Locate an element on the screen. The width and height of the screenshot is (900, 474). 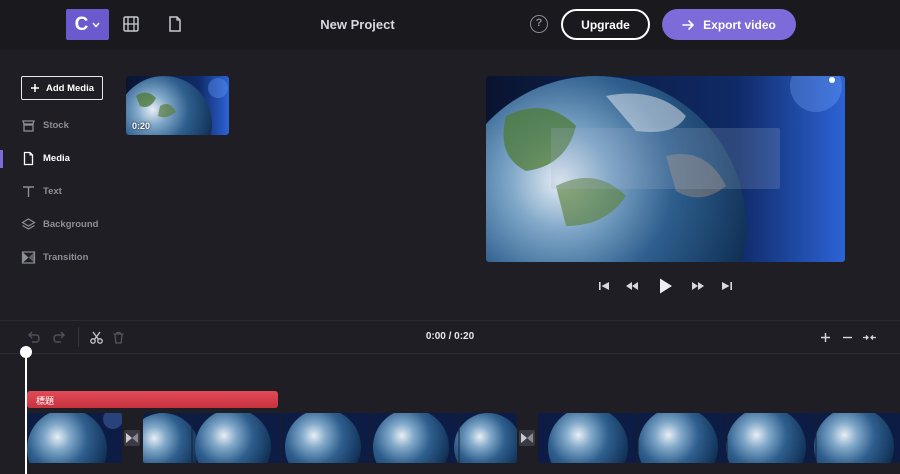
scissors-icon is located at coordinates (96, 337).